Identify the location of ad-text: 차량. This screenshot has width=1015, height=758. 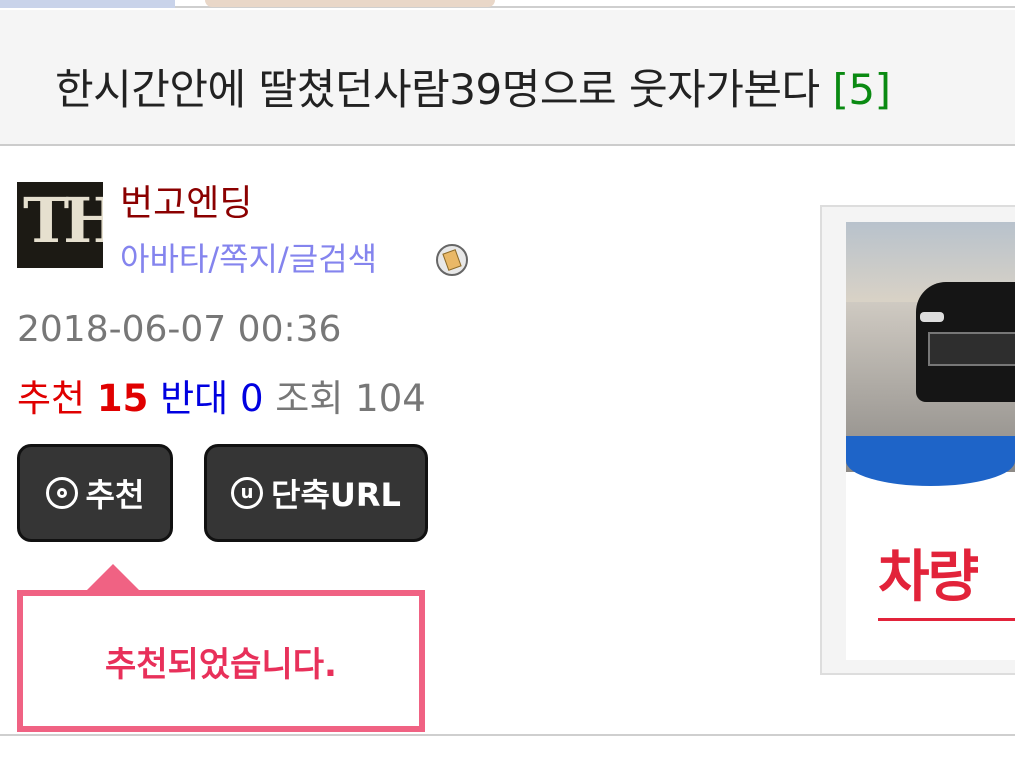
(928, 577).